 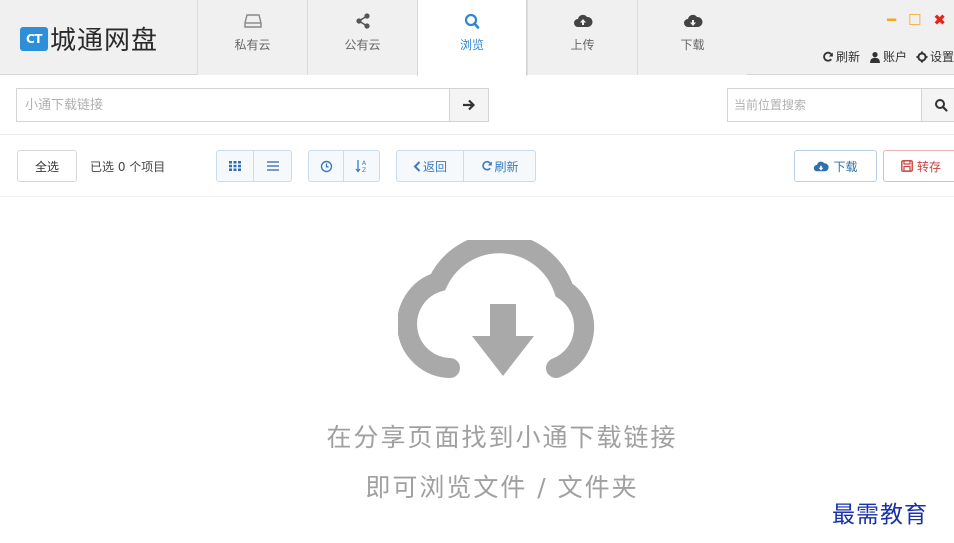 I want to click on tab-public-cloud: 公有云, so click(x=362, y=37).